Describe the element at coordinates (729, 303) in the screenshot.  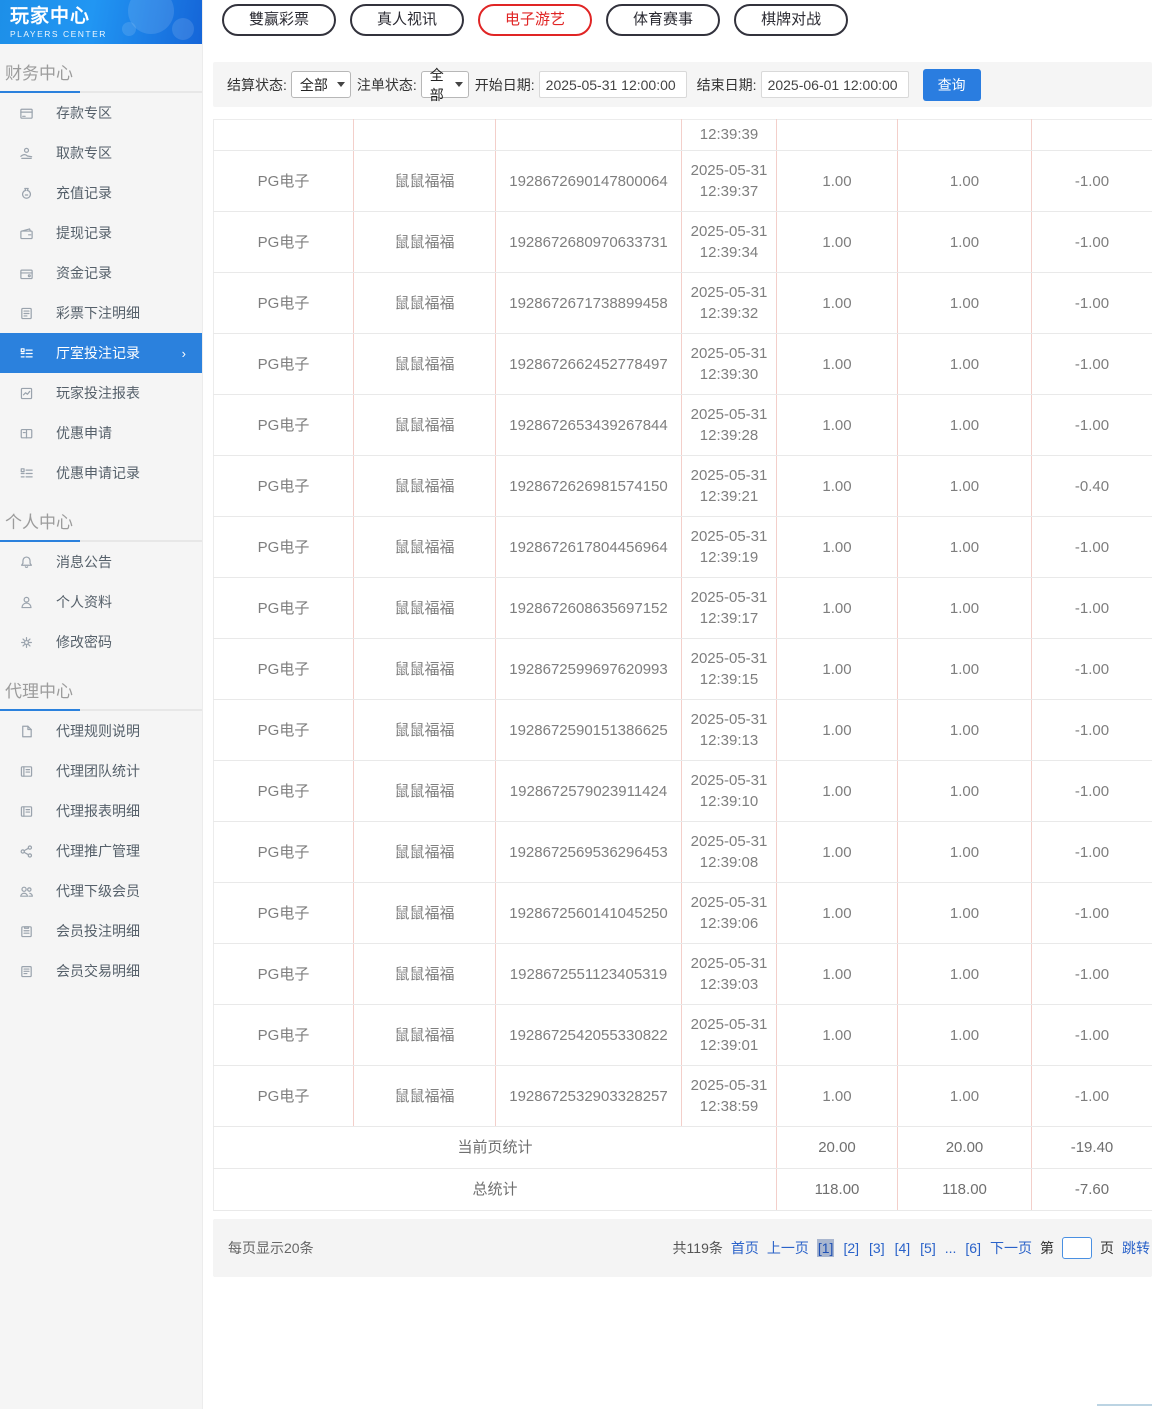
I see `cell-time: 2025-05-31 12:39:32` at that location.